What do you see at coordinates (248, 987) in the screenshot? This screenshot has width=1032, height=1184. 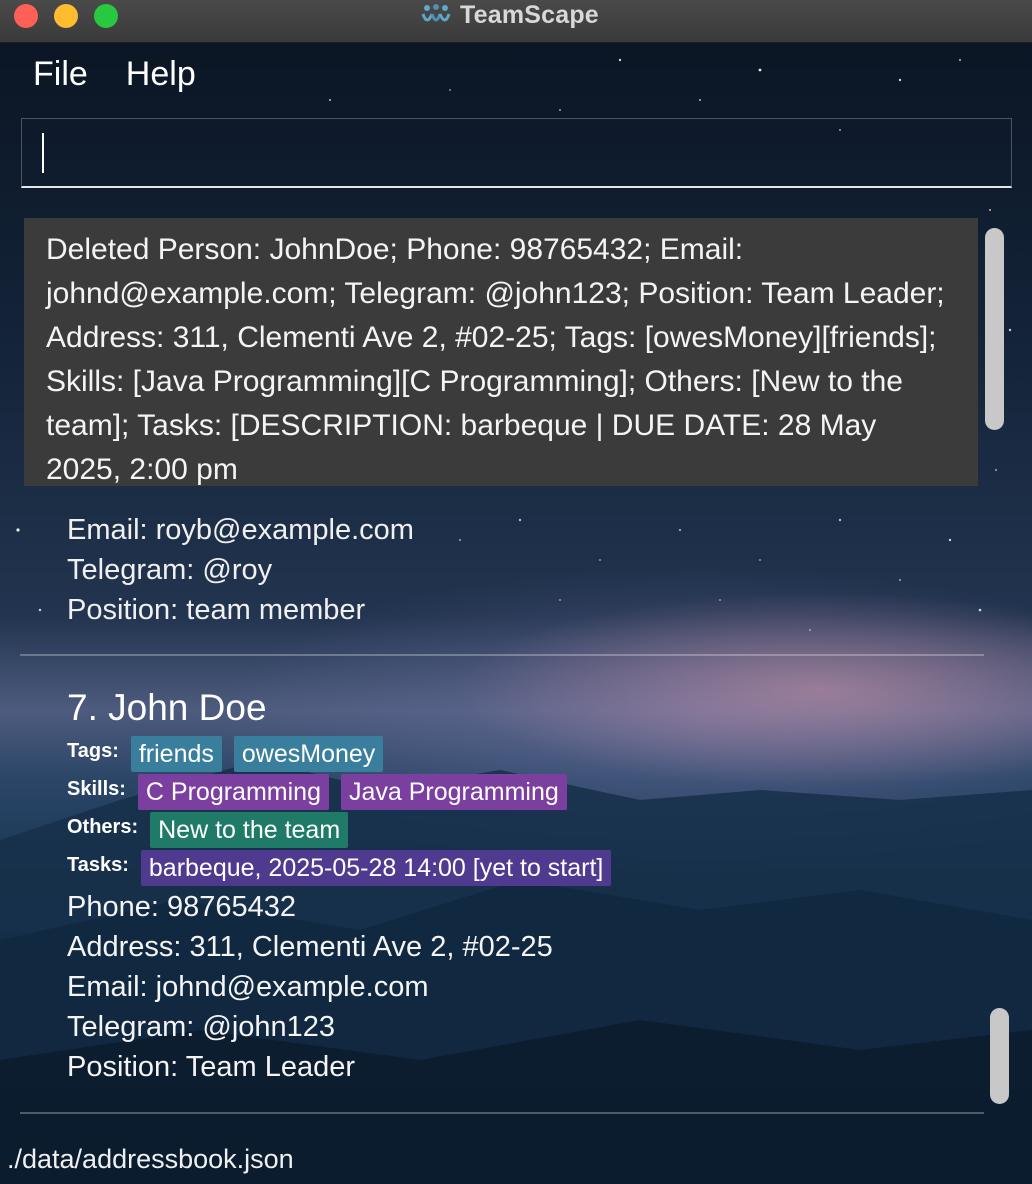 I see `person-email: Email: johnd@example.com` at bounding box center [248, 987].